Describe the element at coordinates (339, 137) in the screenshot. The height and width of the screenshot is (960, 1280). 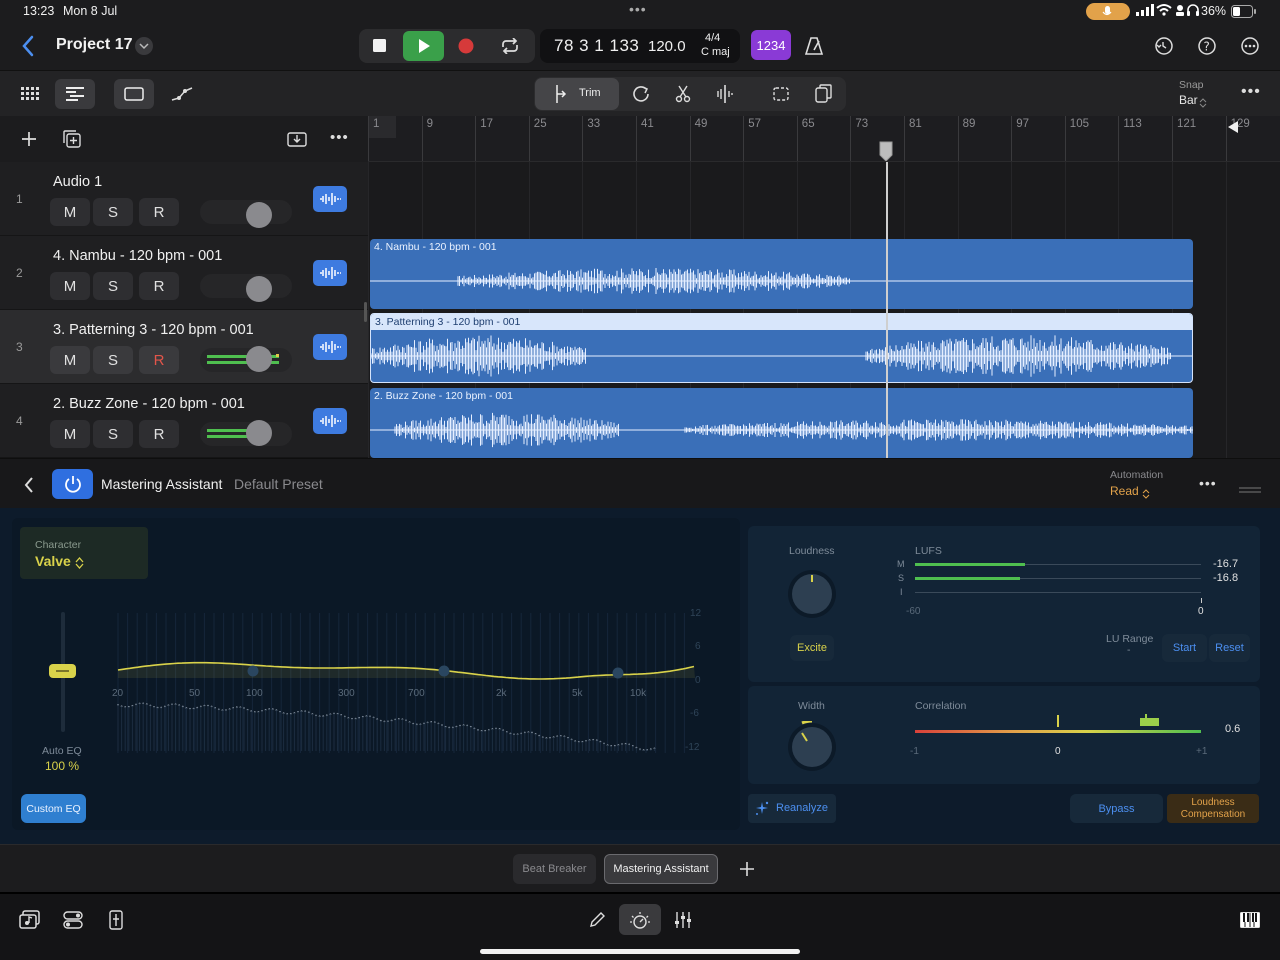
I see `track-list-more-icon: •••` at that location.